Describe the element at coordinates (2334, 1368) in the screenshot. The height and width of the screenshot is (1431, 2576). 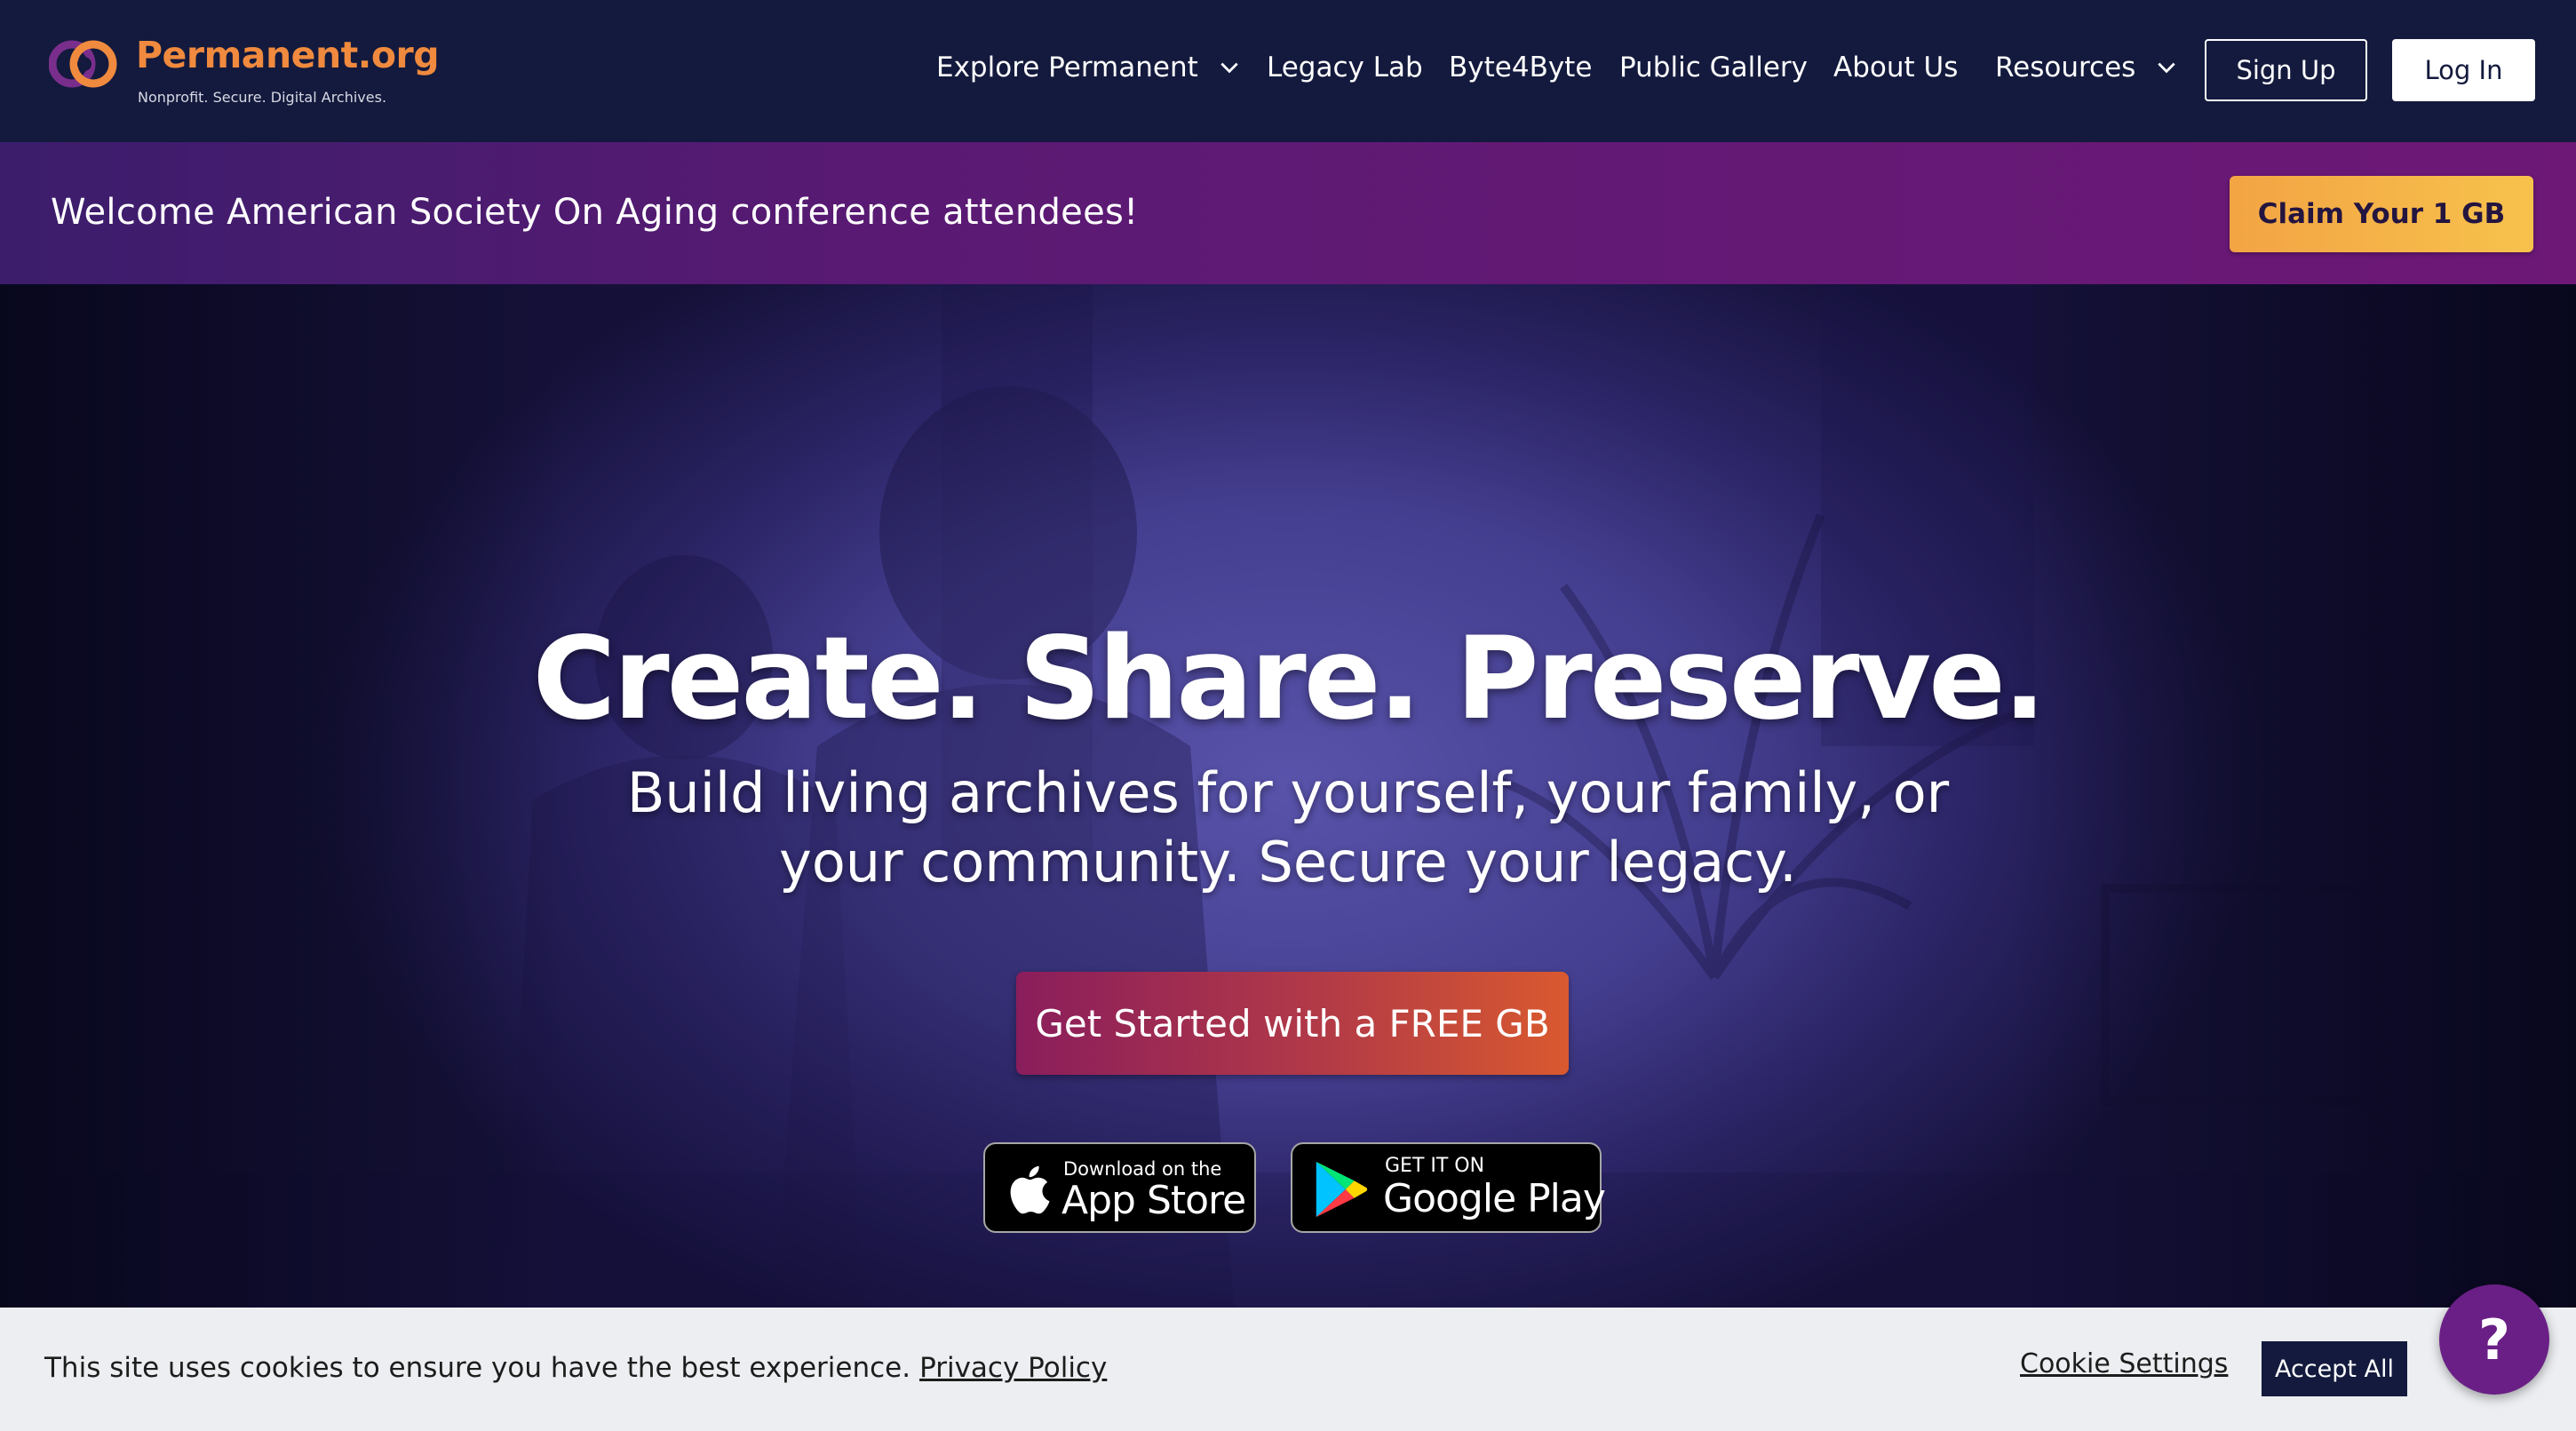
I see `accept-all-cookies-button: Accept All` at that location.